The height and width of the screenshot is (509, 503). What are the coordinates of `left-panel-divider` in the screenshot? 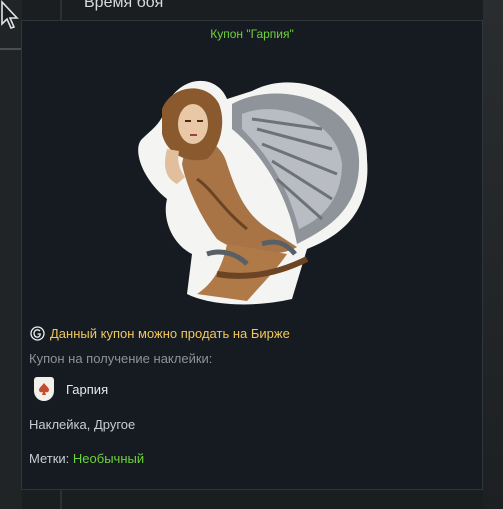 It's located at (11, 49).